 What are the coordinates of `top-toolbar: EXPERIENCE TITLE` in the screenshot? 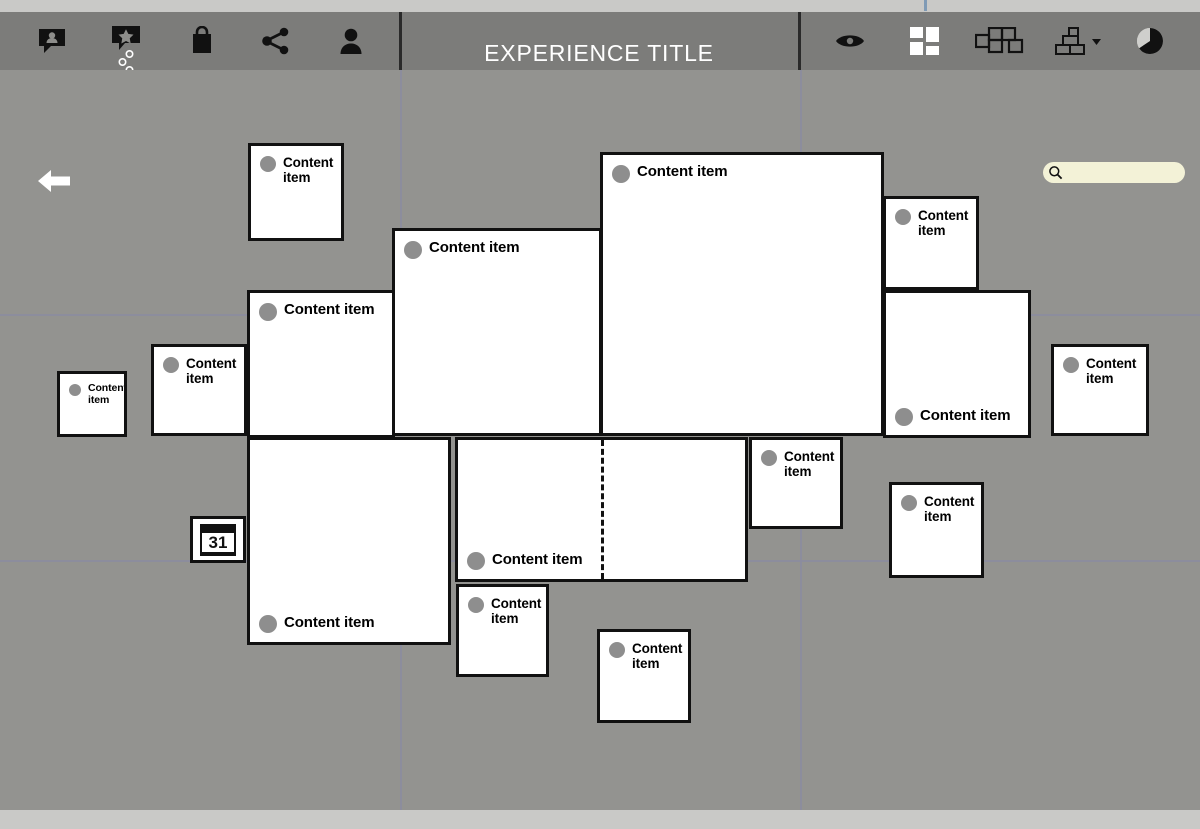 It's located at (600, 43).